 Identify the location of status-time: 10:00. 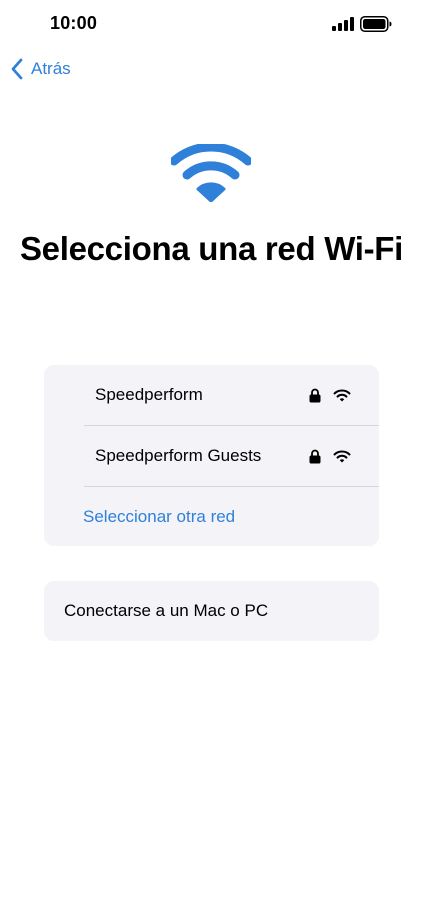
(74, 23).